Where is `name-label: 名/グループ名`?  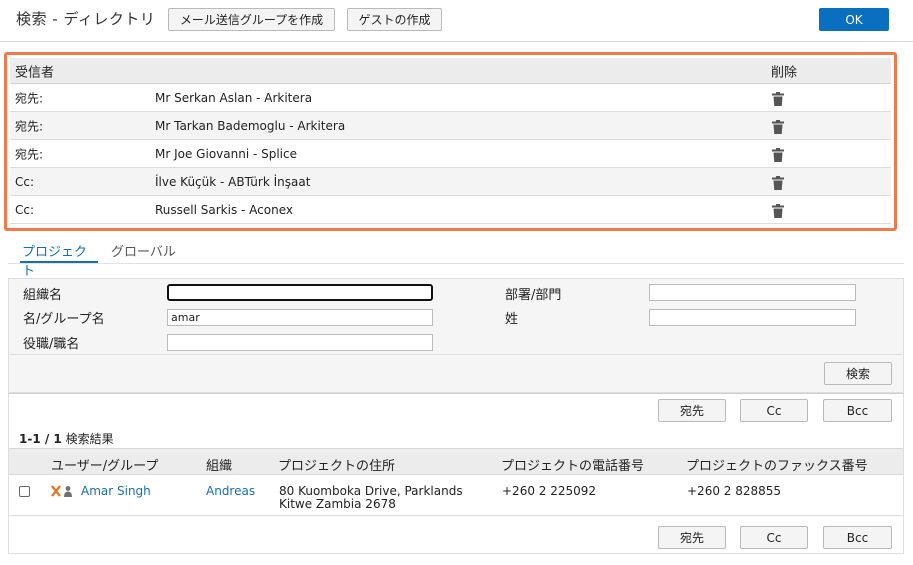 name-label: 名/グループ名 is located at coordinates (64, 319).